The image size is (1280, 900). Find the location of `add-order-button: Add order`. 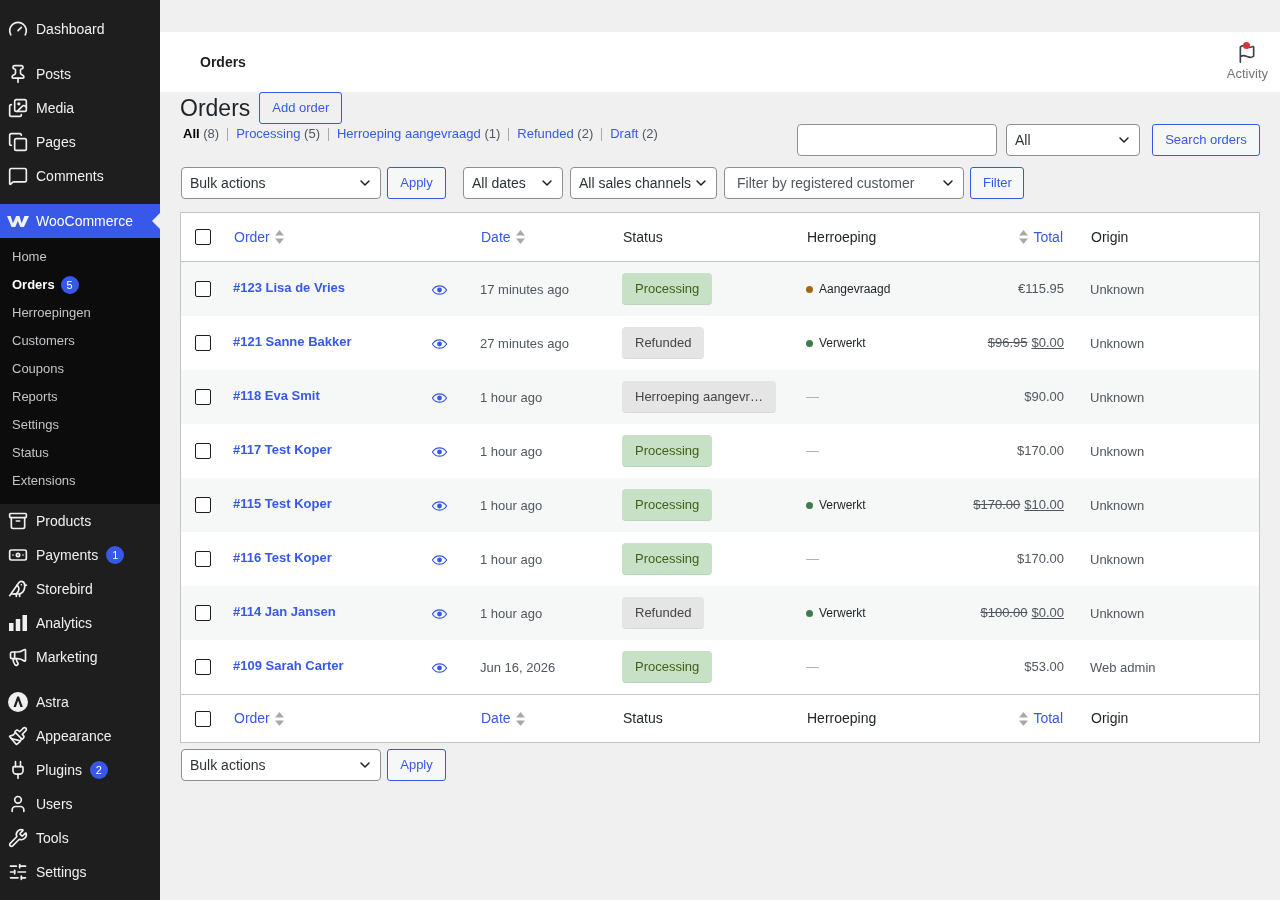

add-order-button: Add order is located at coordinates (301, 108).